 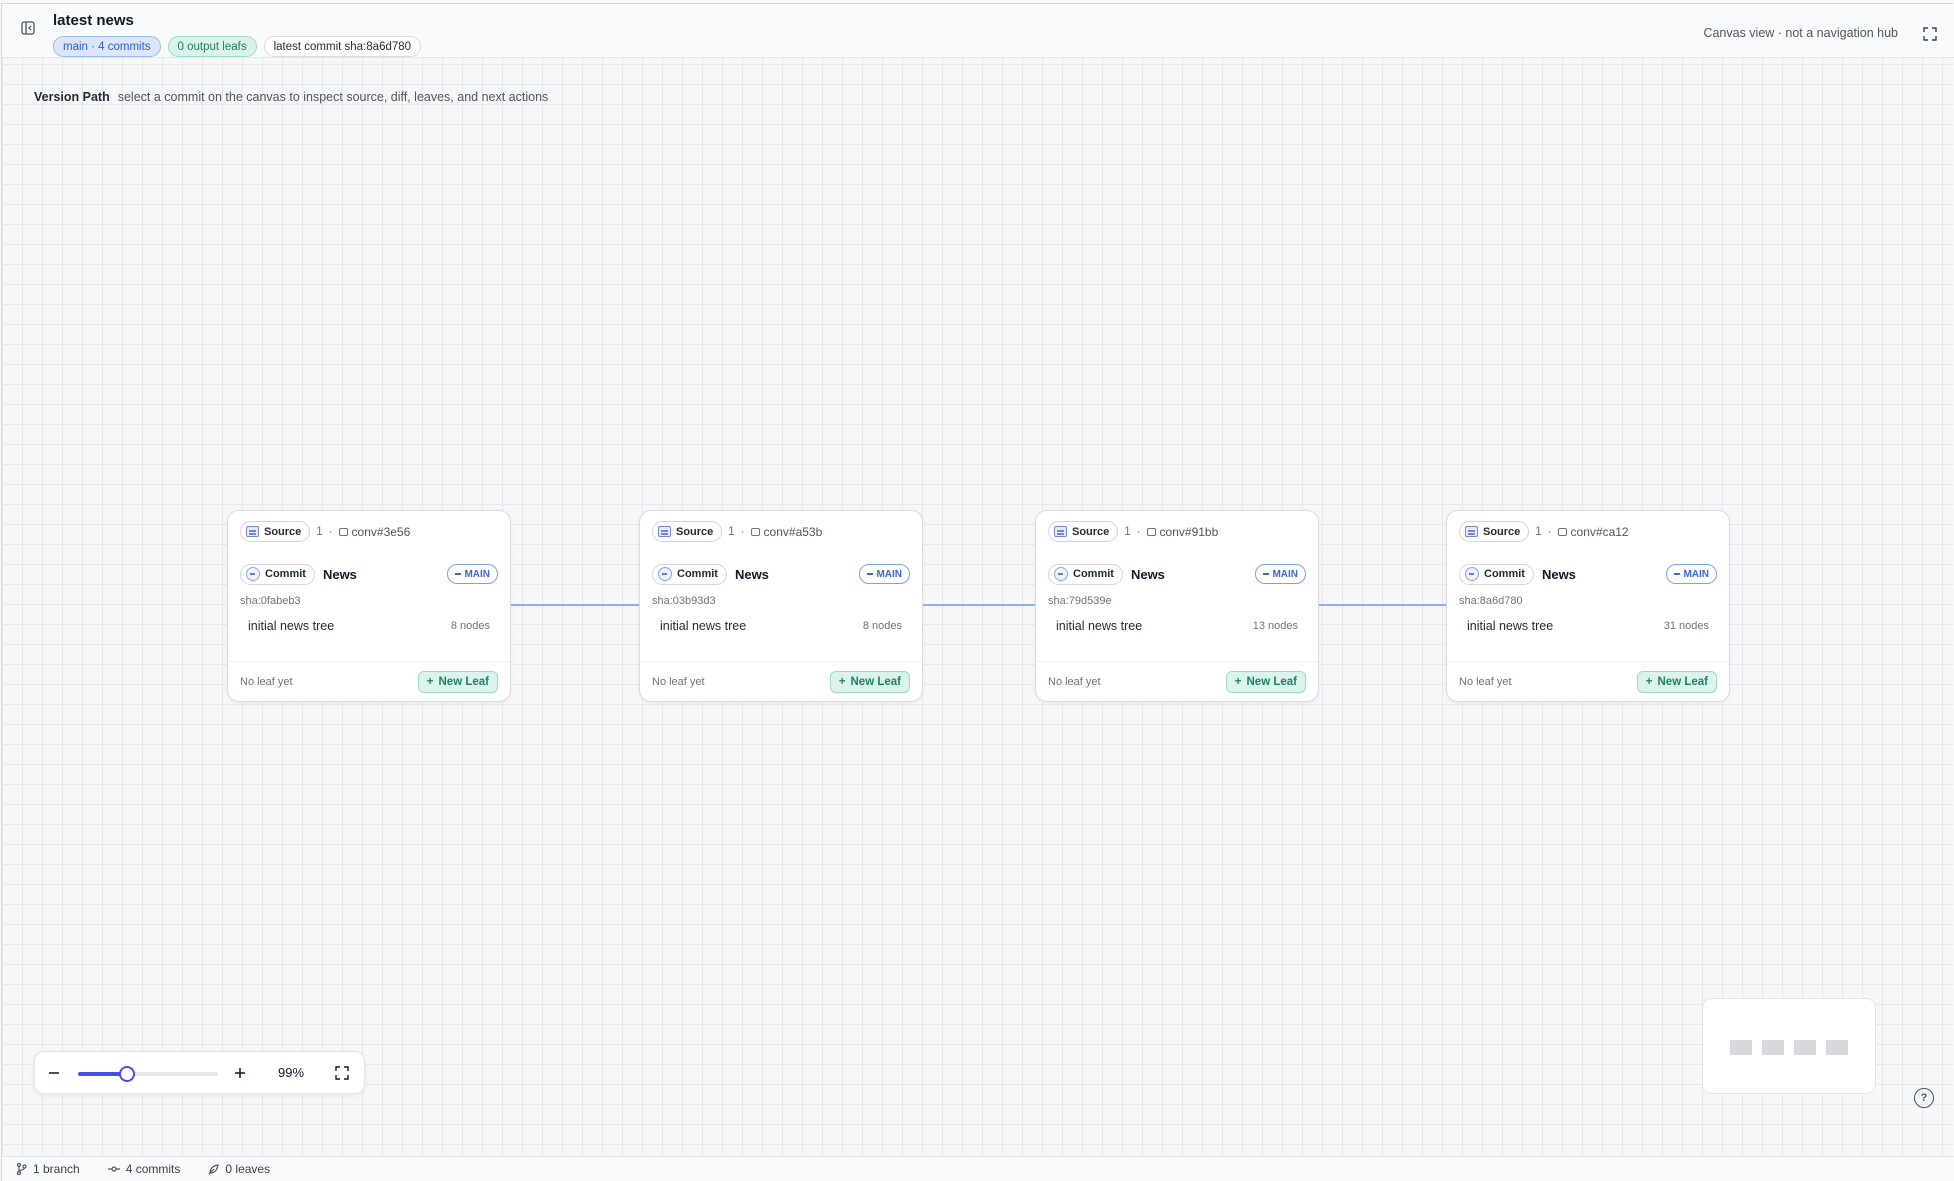 I want to click on page-title: latest news, so click(x=93, y=20).